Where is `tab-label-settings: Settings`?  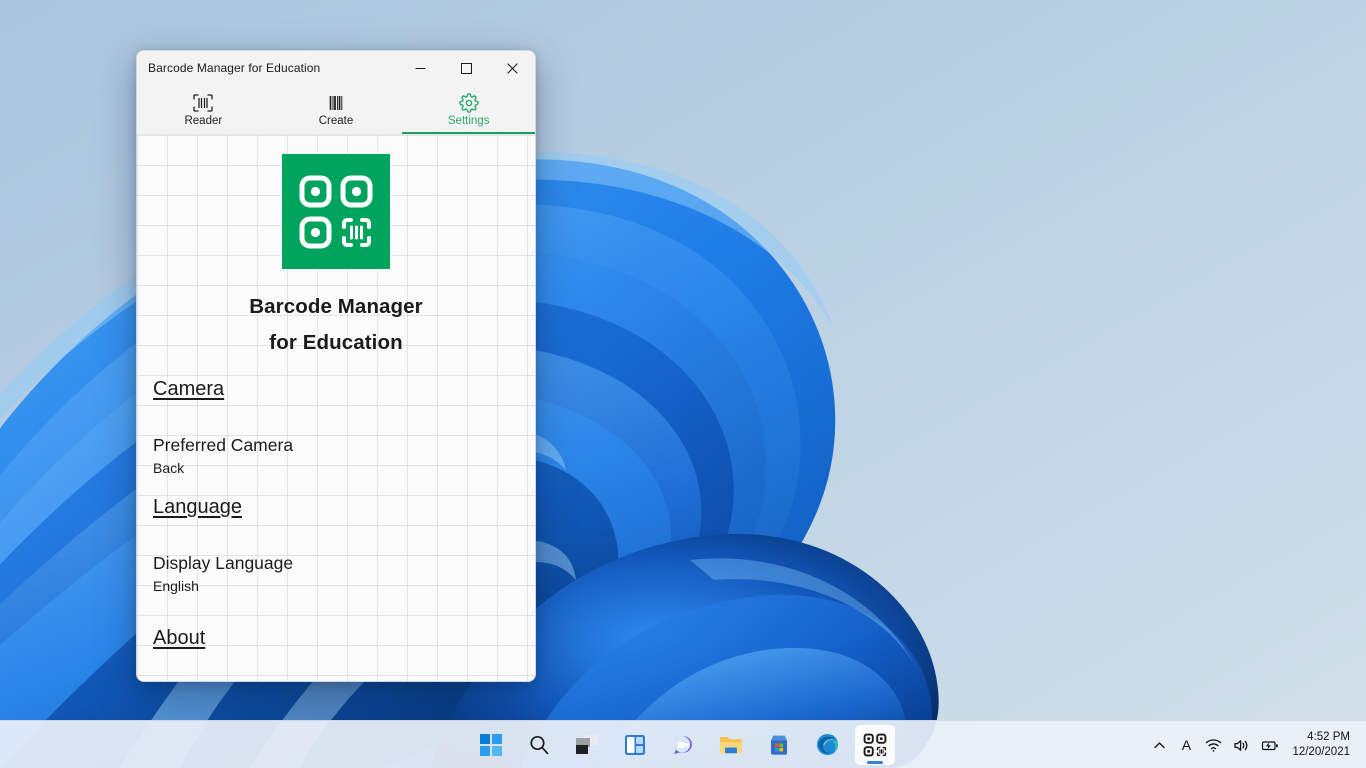
tab-label-settings: Settings is located at coordinates (468, 121).